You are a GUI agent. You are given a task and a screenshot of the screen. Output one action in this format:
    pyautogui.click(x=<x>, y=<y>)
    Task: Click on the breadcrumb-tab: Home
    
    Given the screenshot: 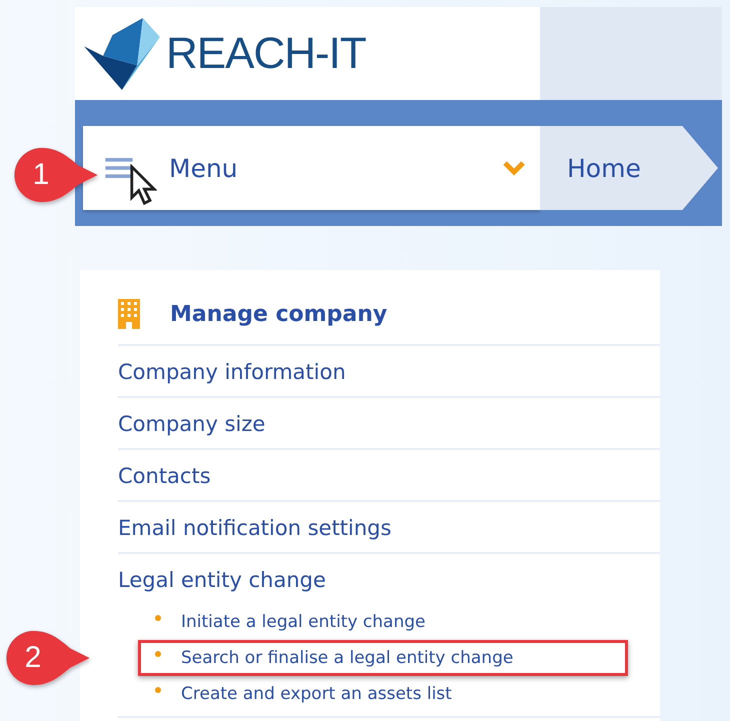 What is the action you would take?
    pyautogui.click(x=629, y=168)
    